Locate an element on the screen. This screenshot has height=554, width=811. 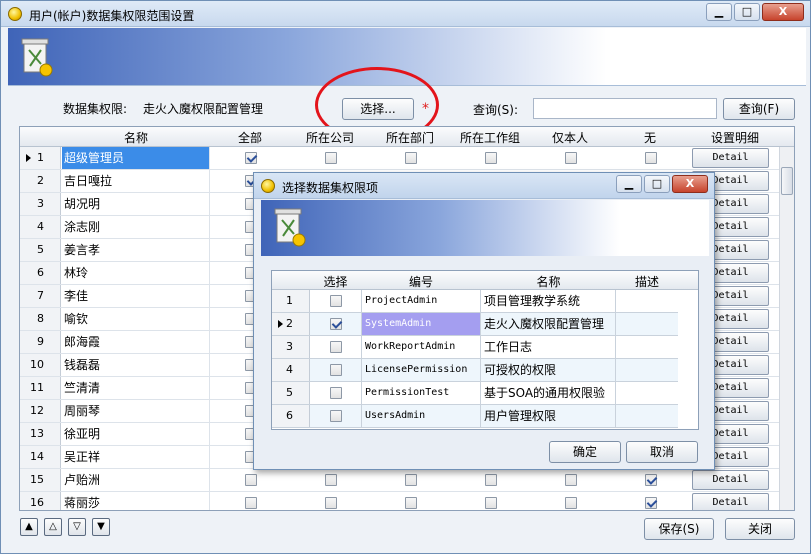
permission-code-cell: UsersAdmin is located at coordinates (421, 416).